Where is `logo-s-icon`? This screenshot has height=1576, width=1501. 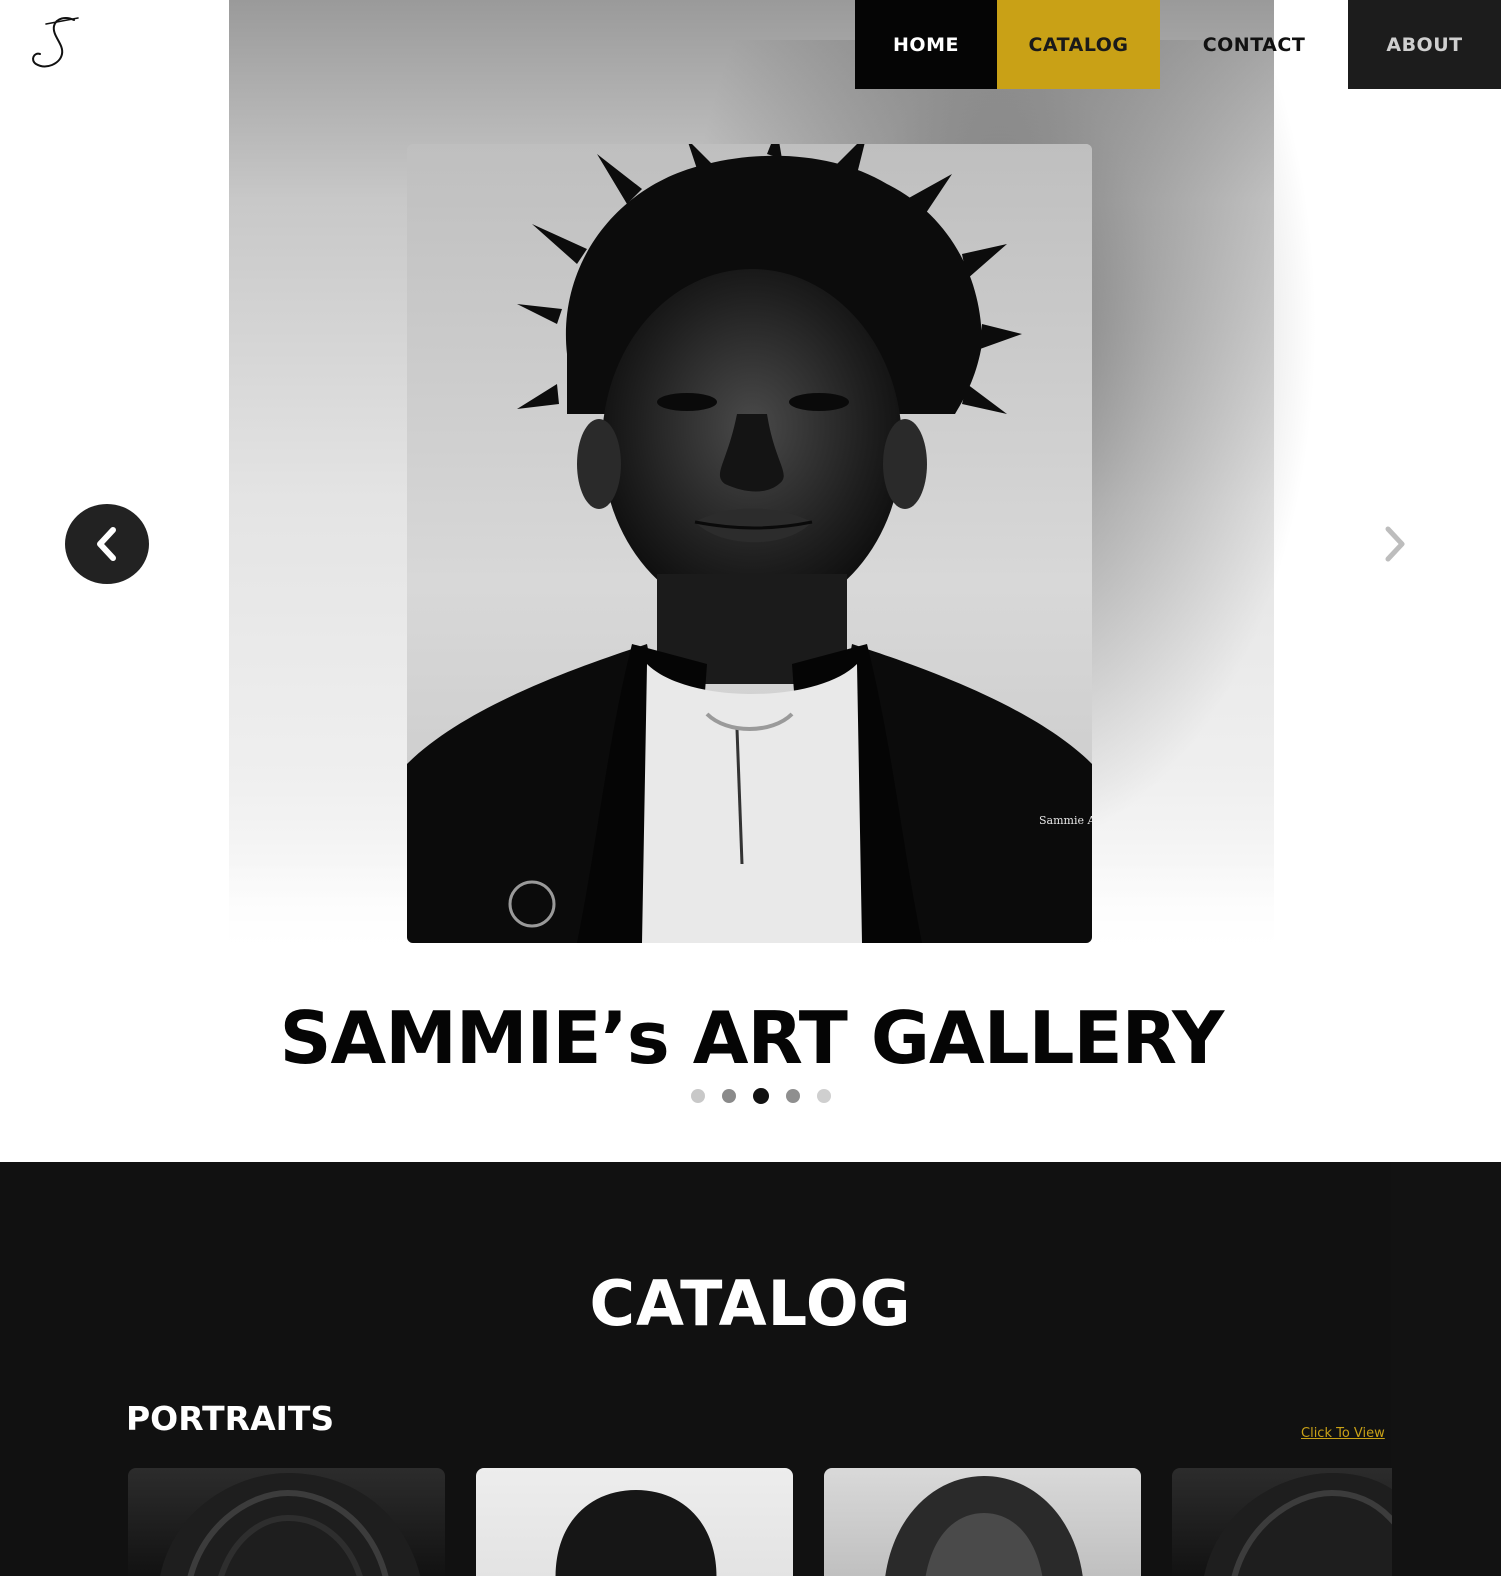 logo-s-icon is located at coordinates (55, 42).